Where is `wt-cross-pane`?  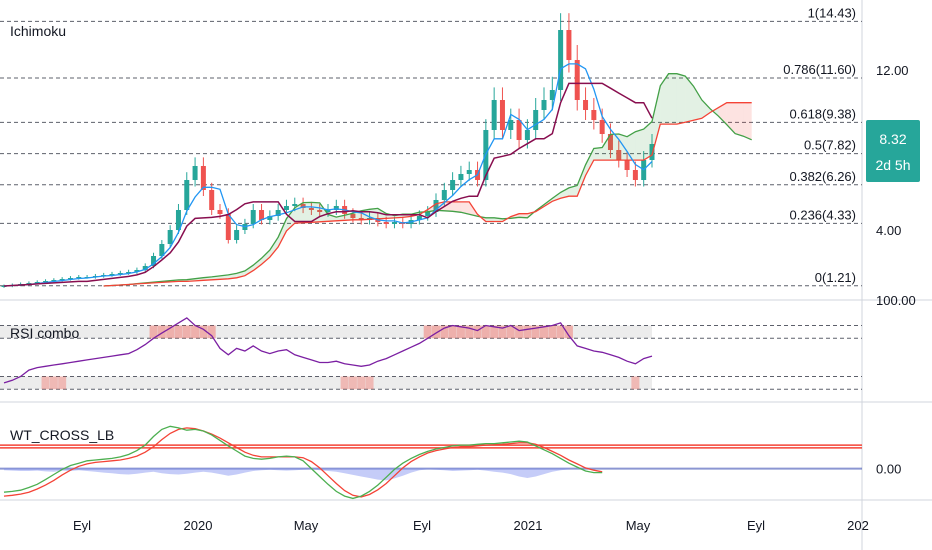 wt-cross-pane is located at coordinates (431, 462).